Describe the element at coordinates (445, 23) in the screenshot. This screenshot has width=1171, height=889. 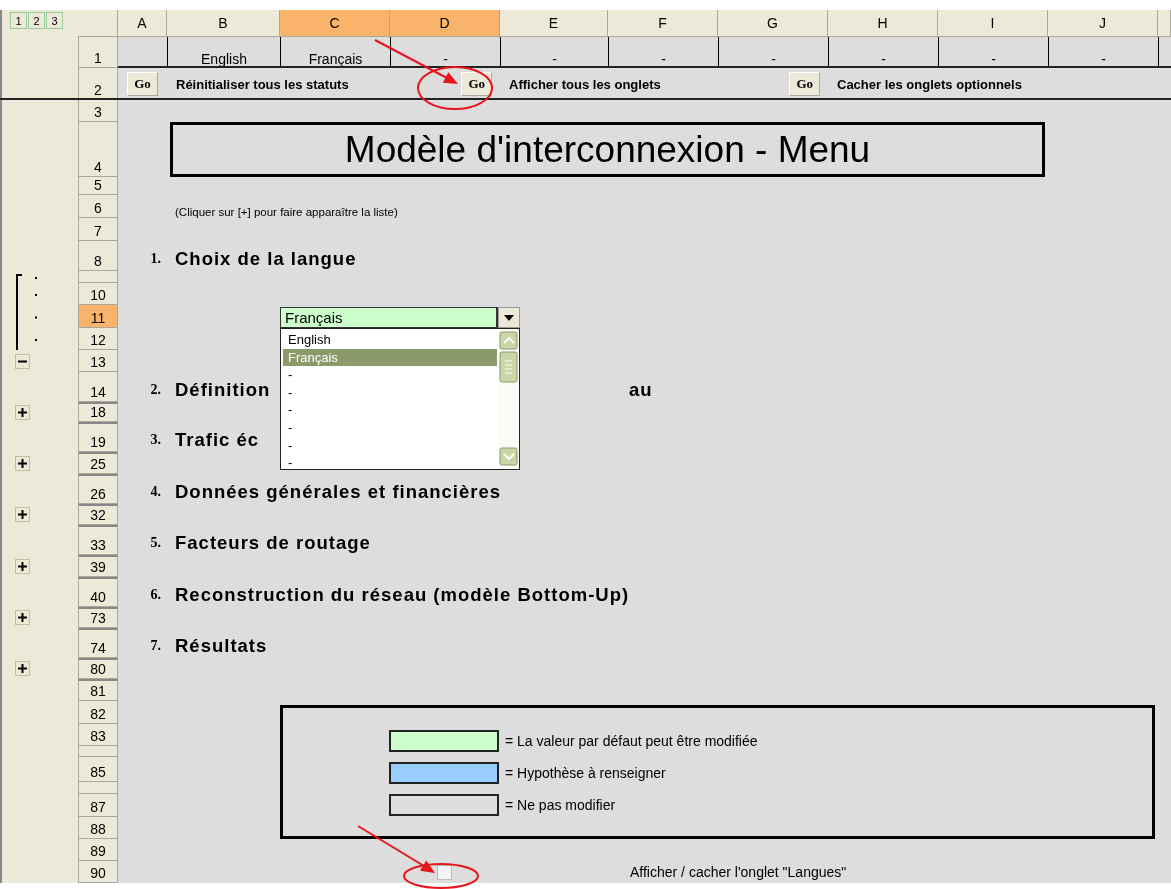
I see `column-header: D` at that location.